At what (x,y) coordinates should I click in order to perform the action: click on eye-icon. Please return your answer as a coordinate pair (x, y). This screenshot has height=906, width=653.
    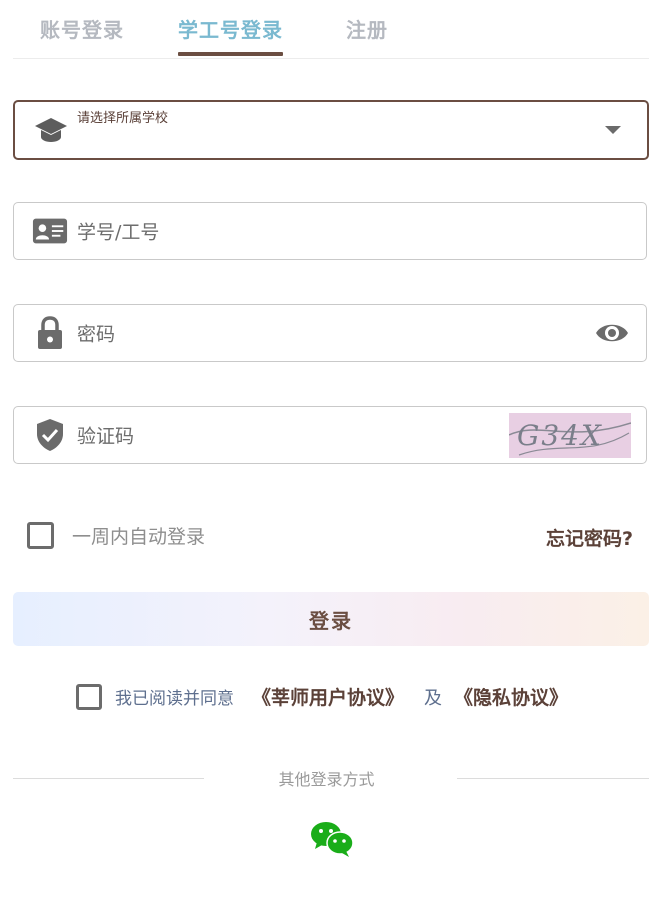
    Looking at the image, I should click on (612, 333).